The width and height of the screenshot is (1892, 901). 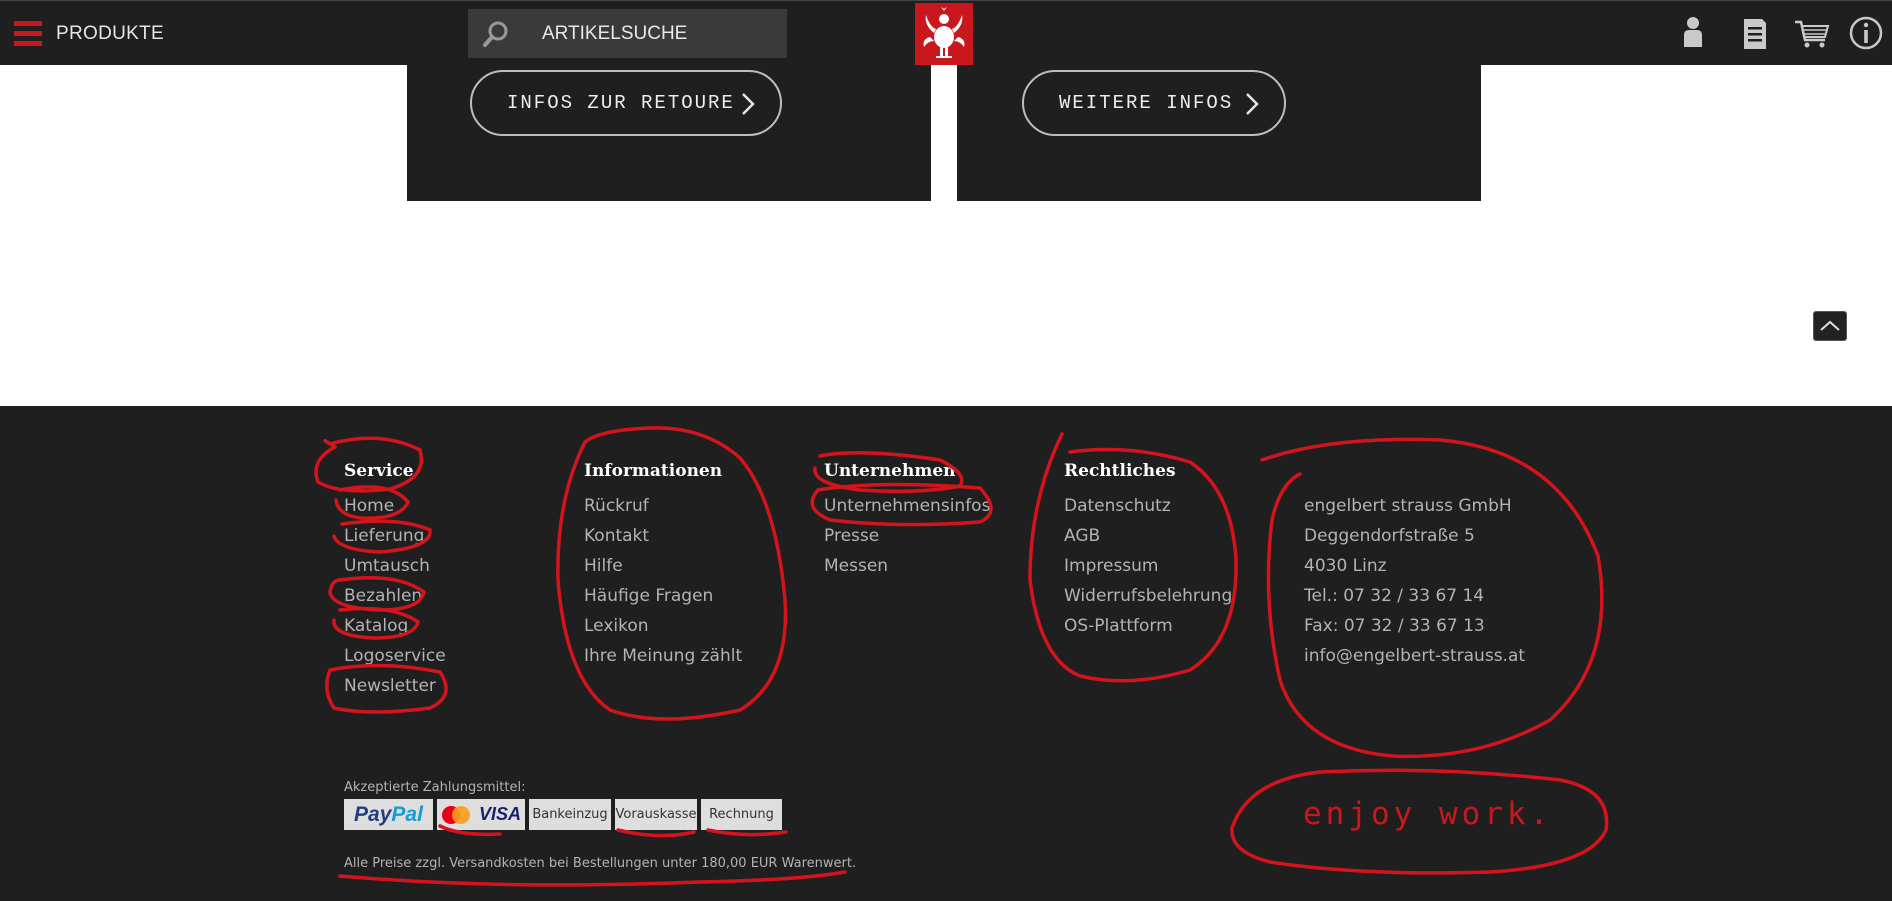 What do you see at coordinates (28, 34) in the screenshot?
I see `hamburger-menu-icon` at bounding box center [28, 34].